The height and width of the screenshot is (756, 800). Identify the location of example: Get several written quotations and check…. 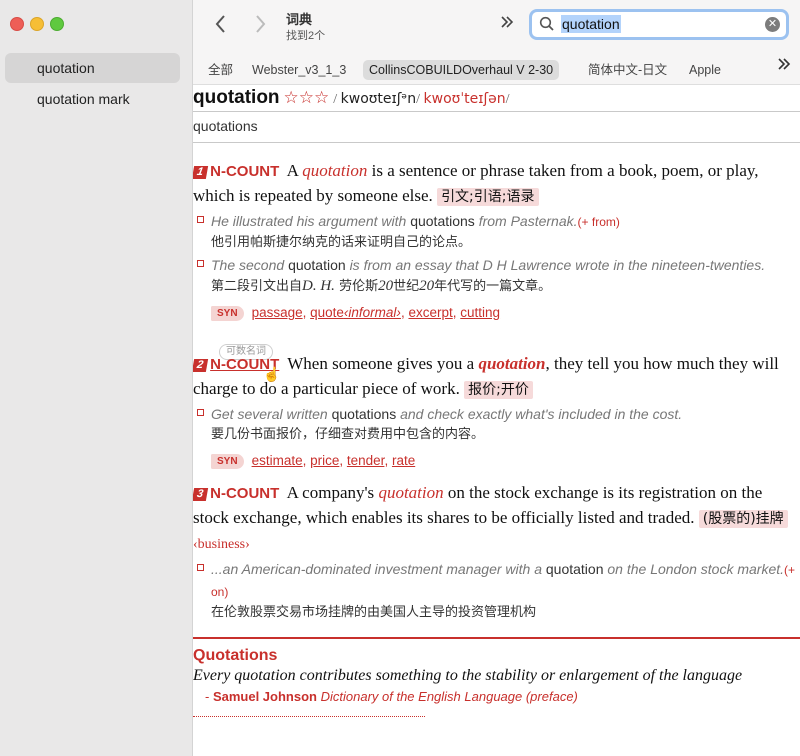
(496, 414).